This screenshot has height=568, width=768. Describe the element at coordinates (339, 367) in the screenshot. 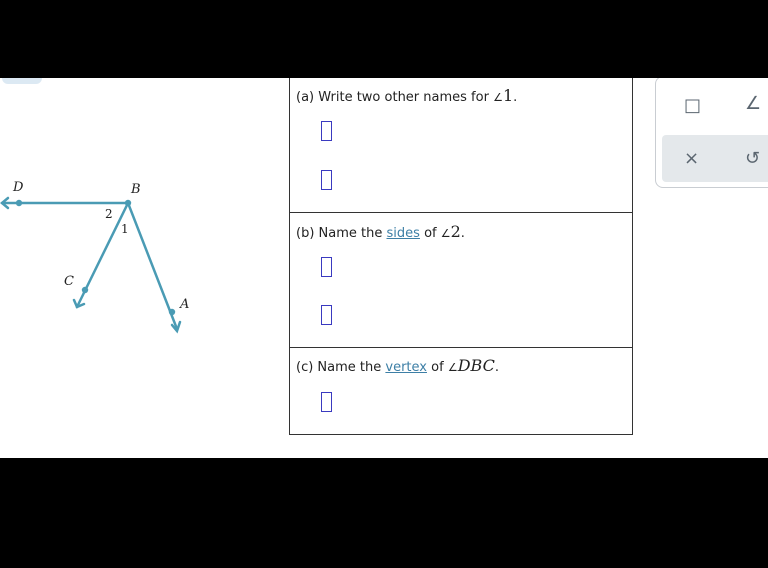

I see `question-c-prefix: (c) Name the` at that location.